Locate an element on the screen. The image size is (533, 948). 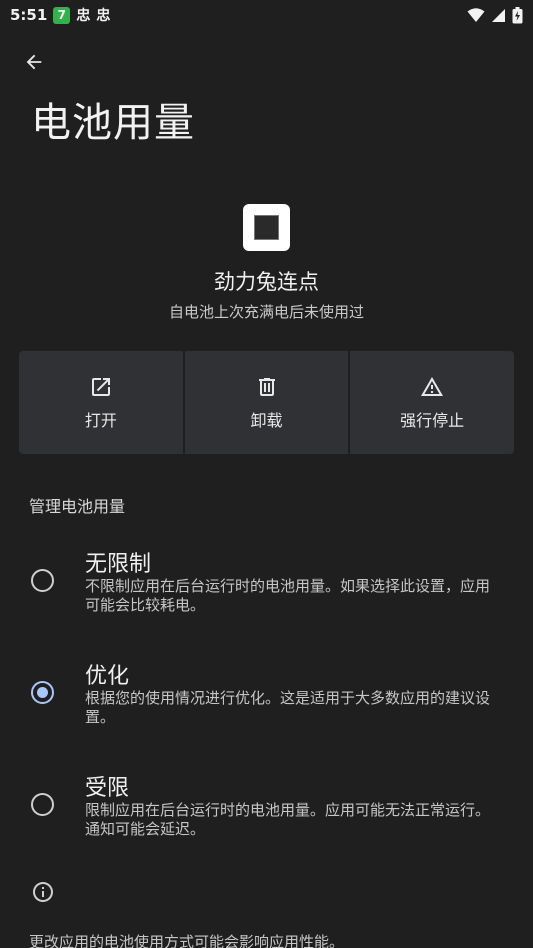
option-description: 根据您的使用情况进行优化。这是适用于大多数应用的建议设置。 is located at coordinates (288, 707).